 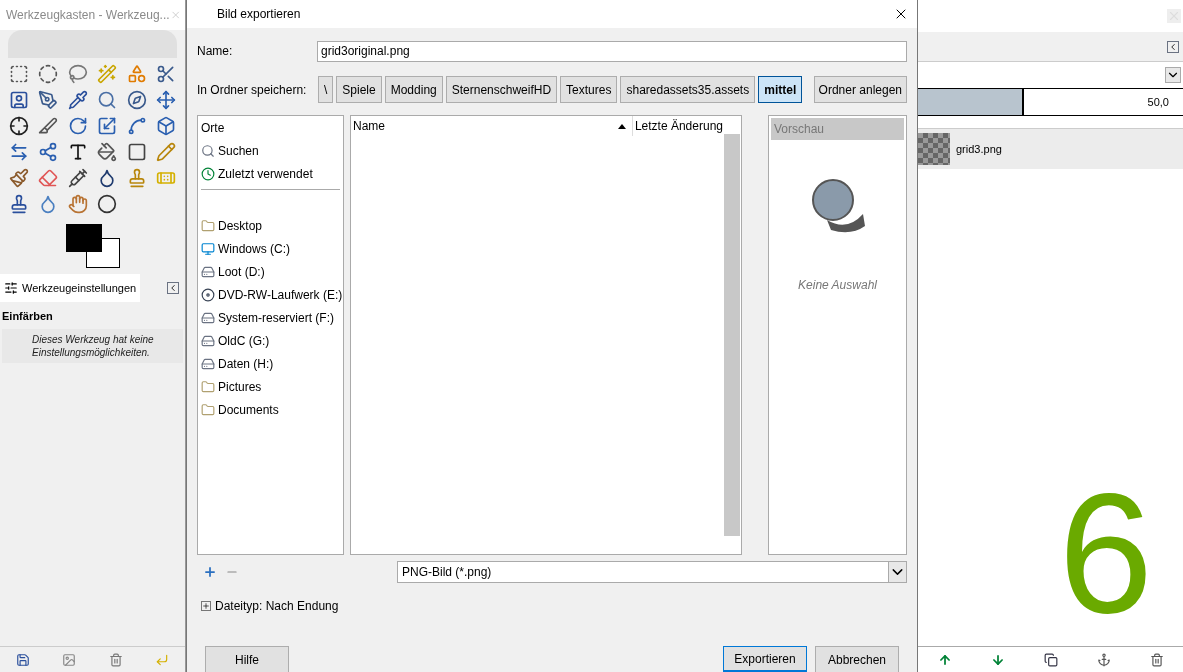 I want to click on place-item: Suchen, so click(x=238, y=150).